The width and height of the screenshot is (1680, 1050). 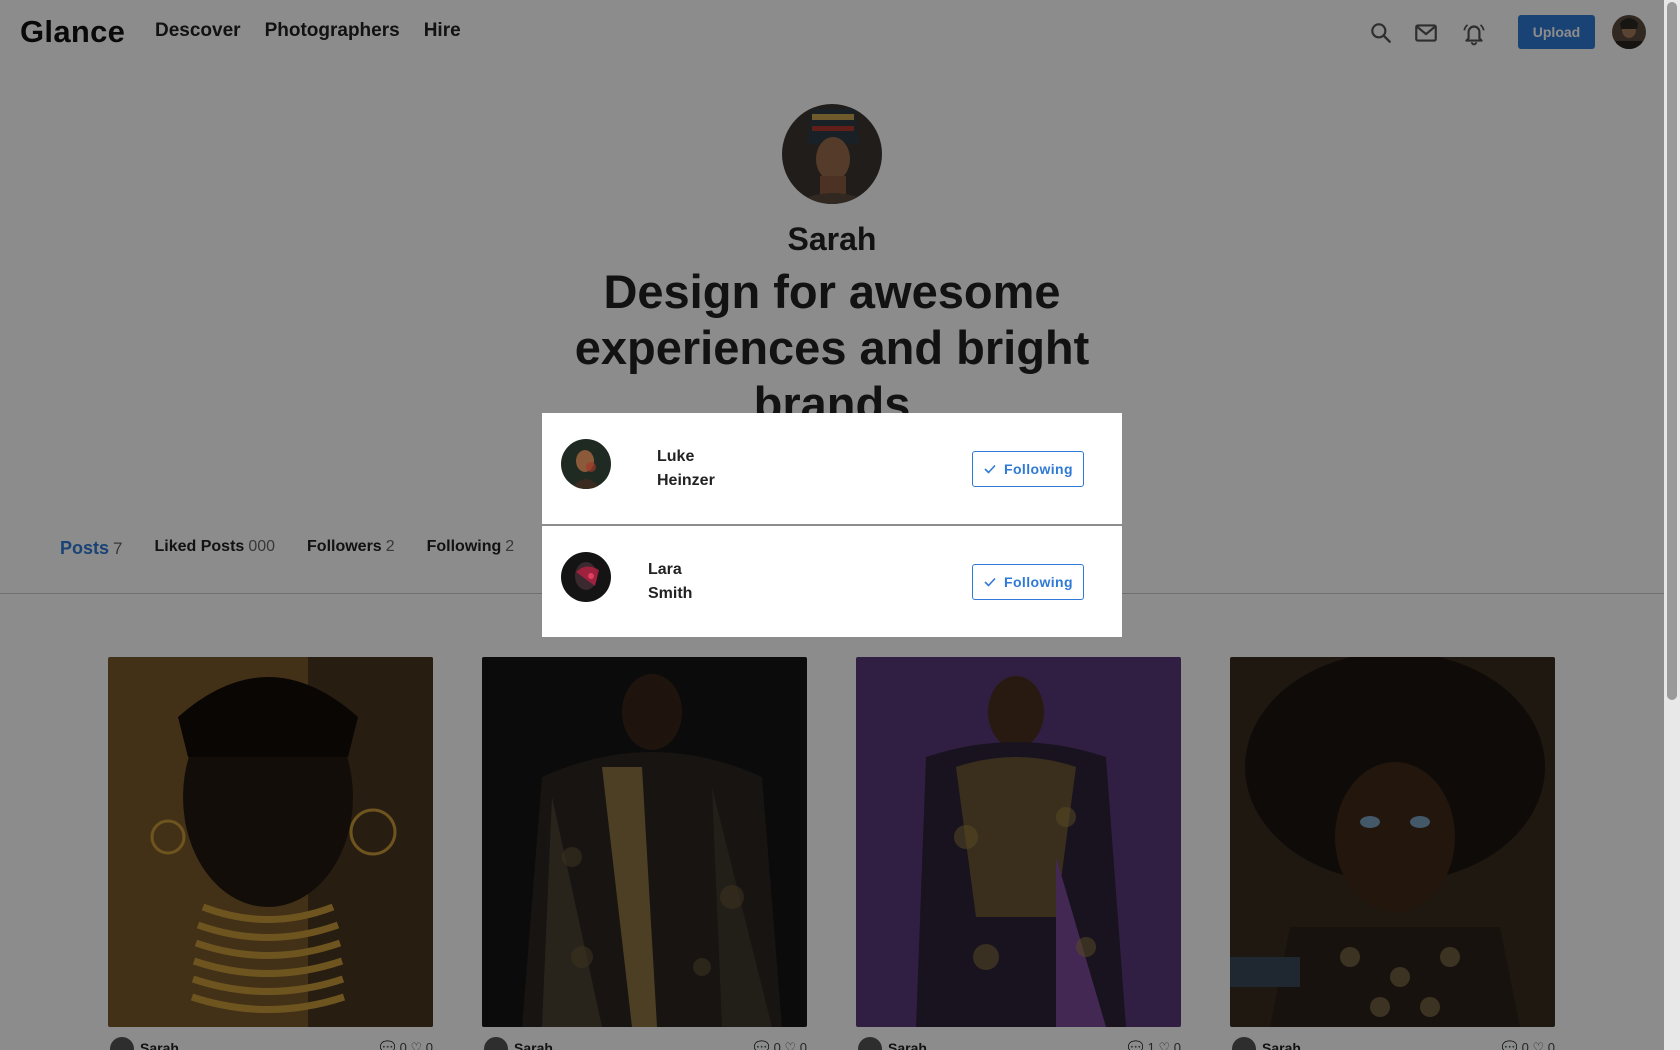 What do you see at coordinates (586, 577) in the screenshot?
I see `user-avatar-lara` at bounding box center [586, 577].